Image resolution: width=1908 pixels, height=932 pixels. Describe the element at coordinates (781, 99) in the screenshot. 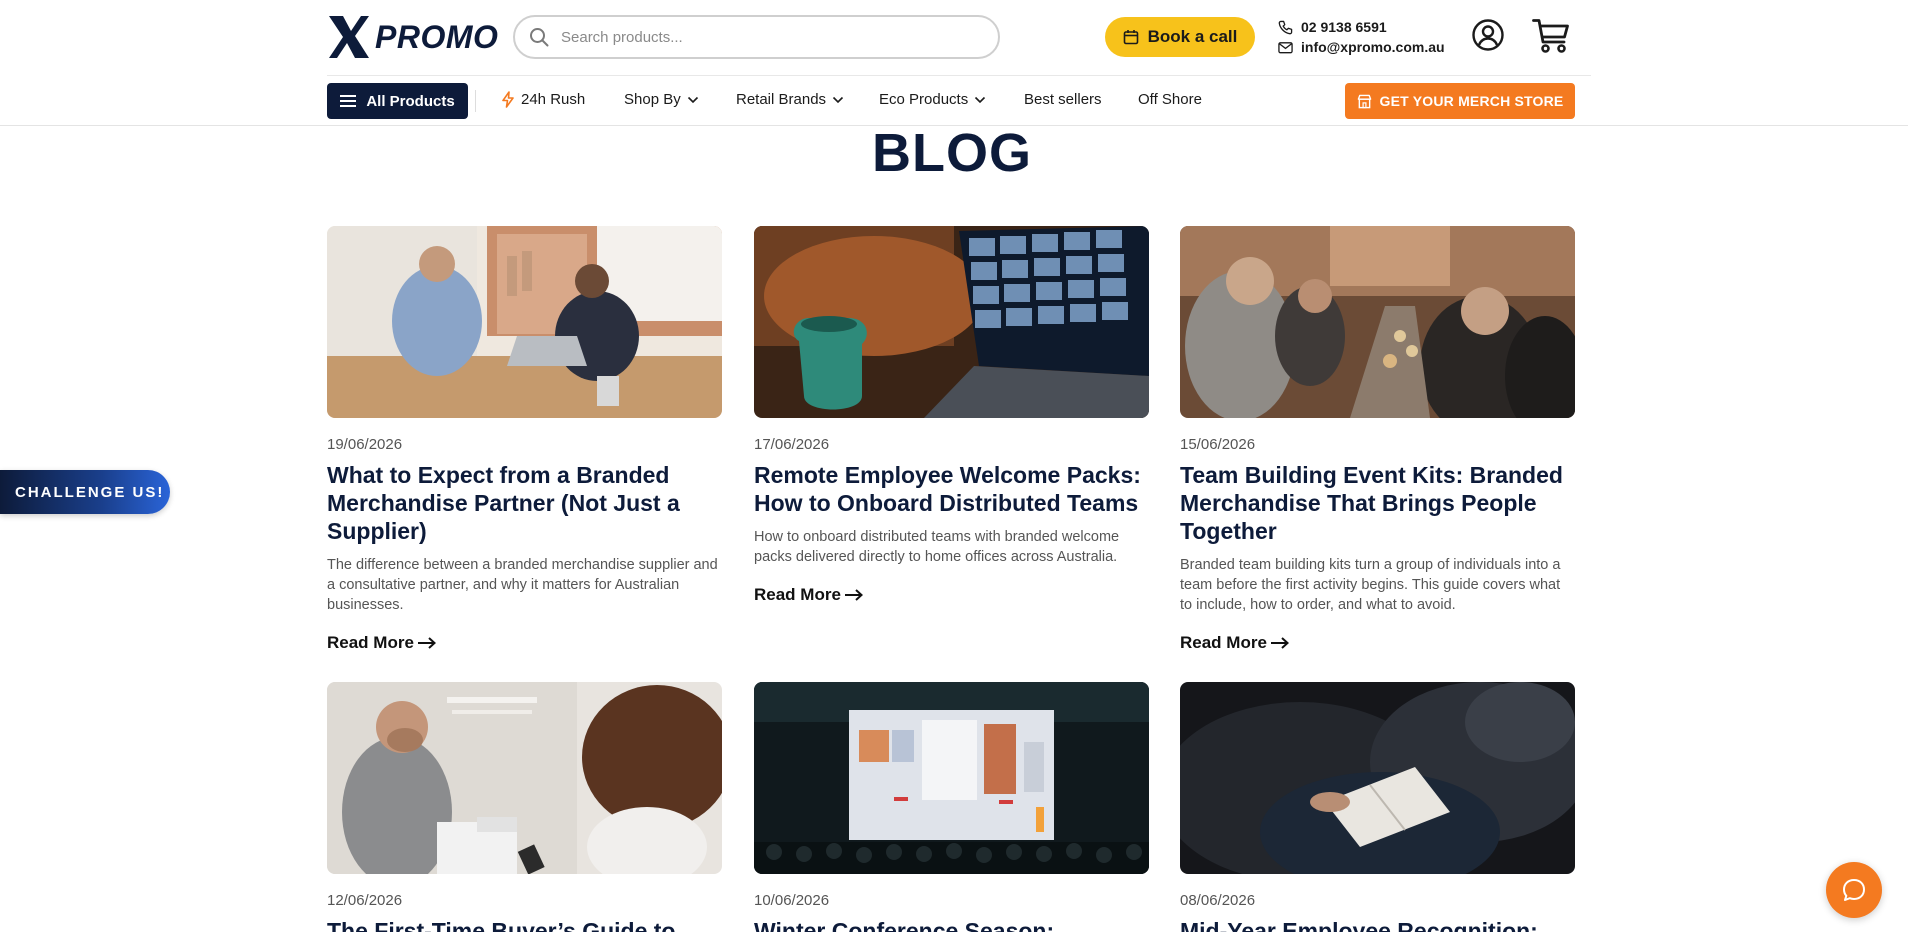

I see `nav-item-label: Retail Brands` at that location.